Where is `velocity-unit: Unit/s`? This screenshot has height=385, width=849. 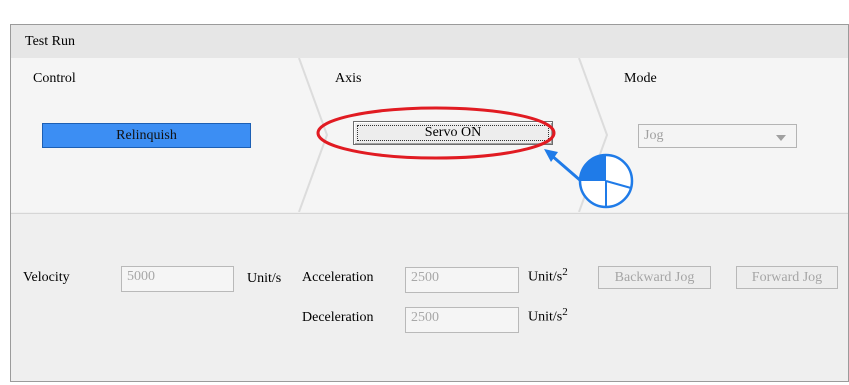 velocity-unit: Unit/s is located at coordinates (264, 278).